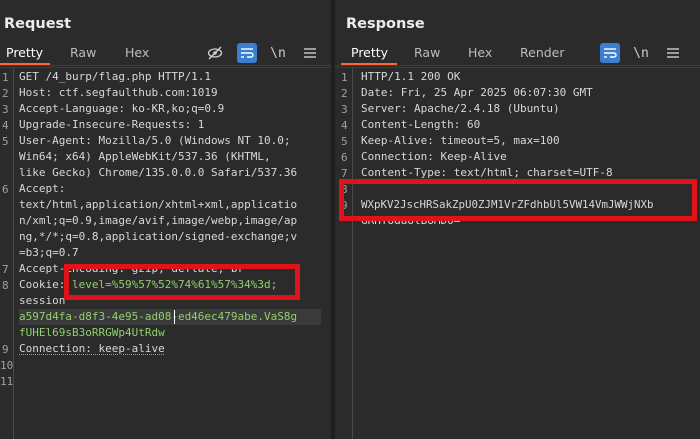 The width and height of the screenshot is (700, 439). Describe the element at coordinates (182, 282) in the screenshot. I see `highlight-box-cookie` at that location.